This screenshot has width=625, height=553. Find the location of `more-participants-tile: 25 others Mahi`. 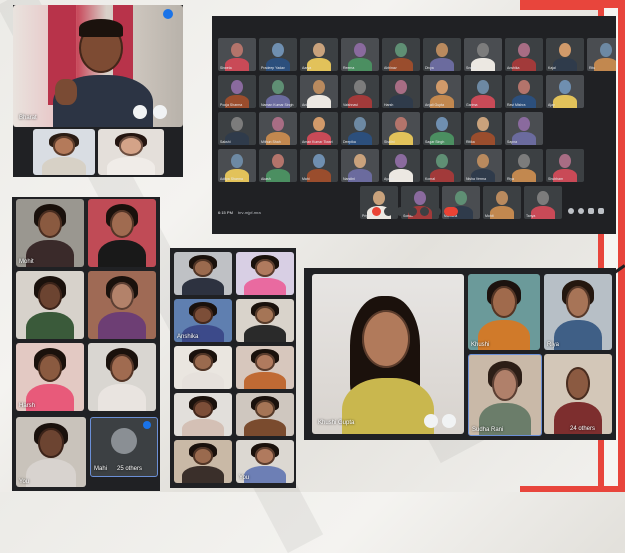

more-participants-tile: 25 others Mahi is located at coordinates (124, 447).